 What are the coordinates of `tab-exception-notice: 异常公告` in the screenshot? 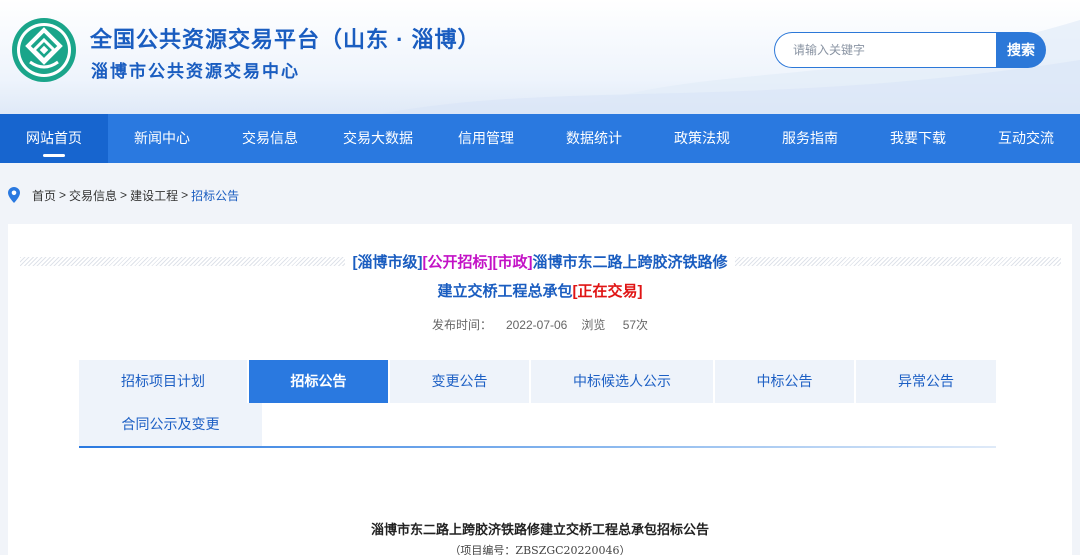 It's located at (926, 381).